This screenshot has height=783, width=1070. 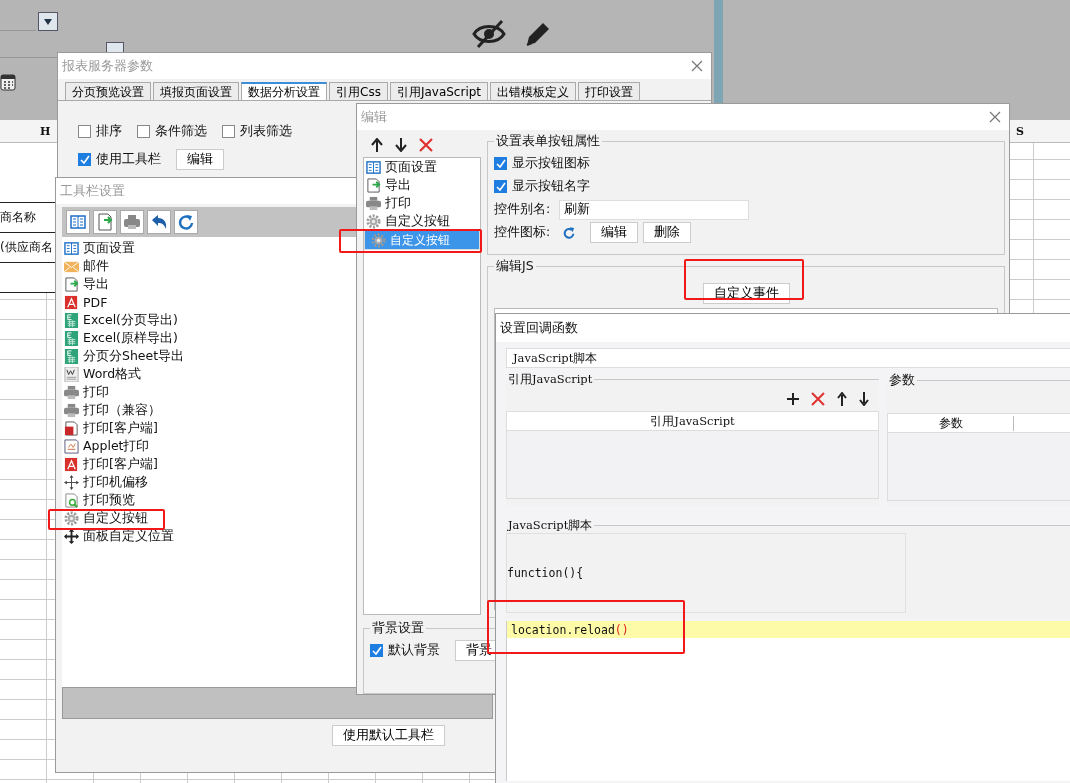 I want to click on window-title: 报表服务器参数, so click(x=107, y=66).